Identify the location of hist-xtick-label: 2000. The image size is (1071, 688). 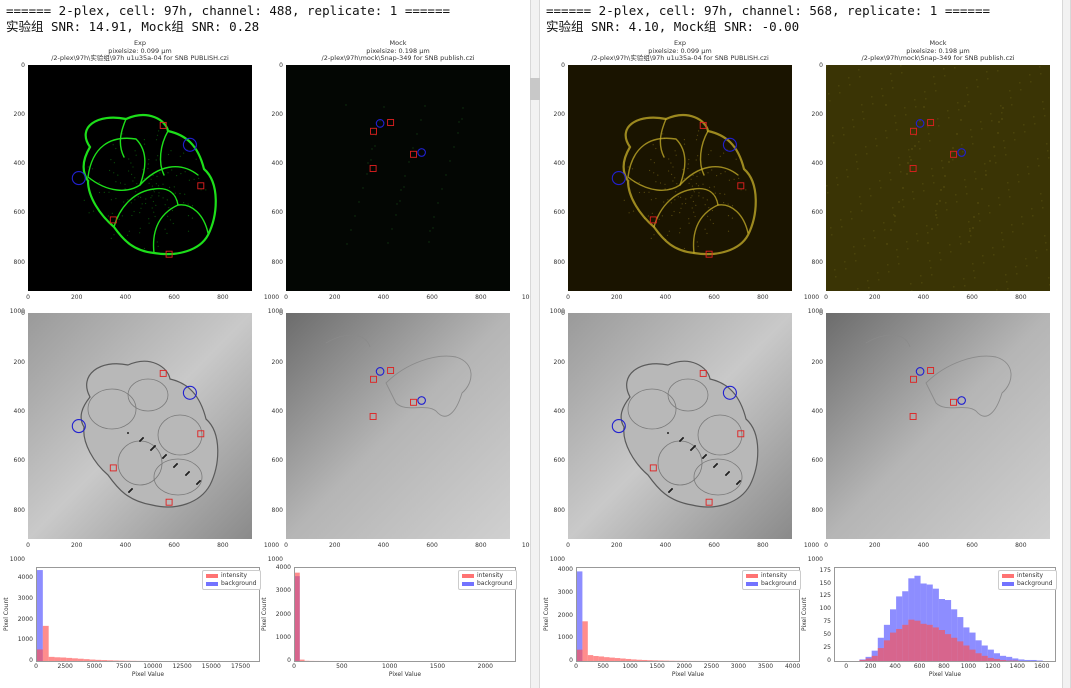
(684, 666).